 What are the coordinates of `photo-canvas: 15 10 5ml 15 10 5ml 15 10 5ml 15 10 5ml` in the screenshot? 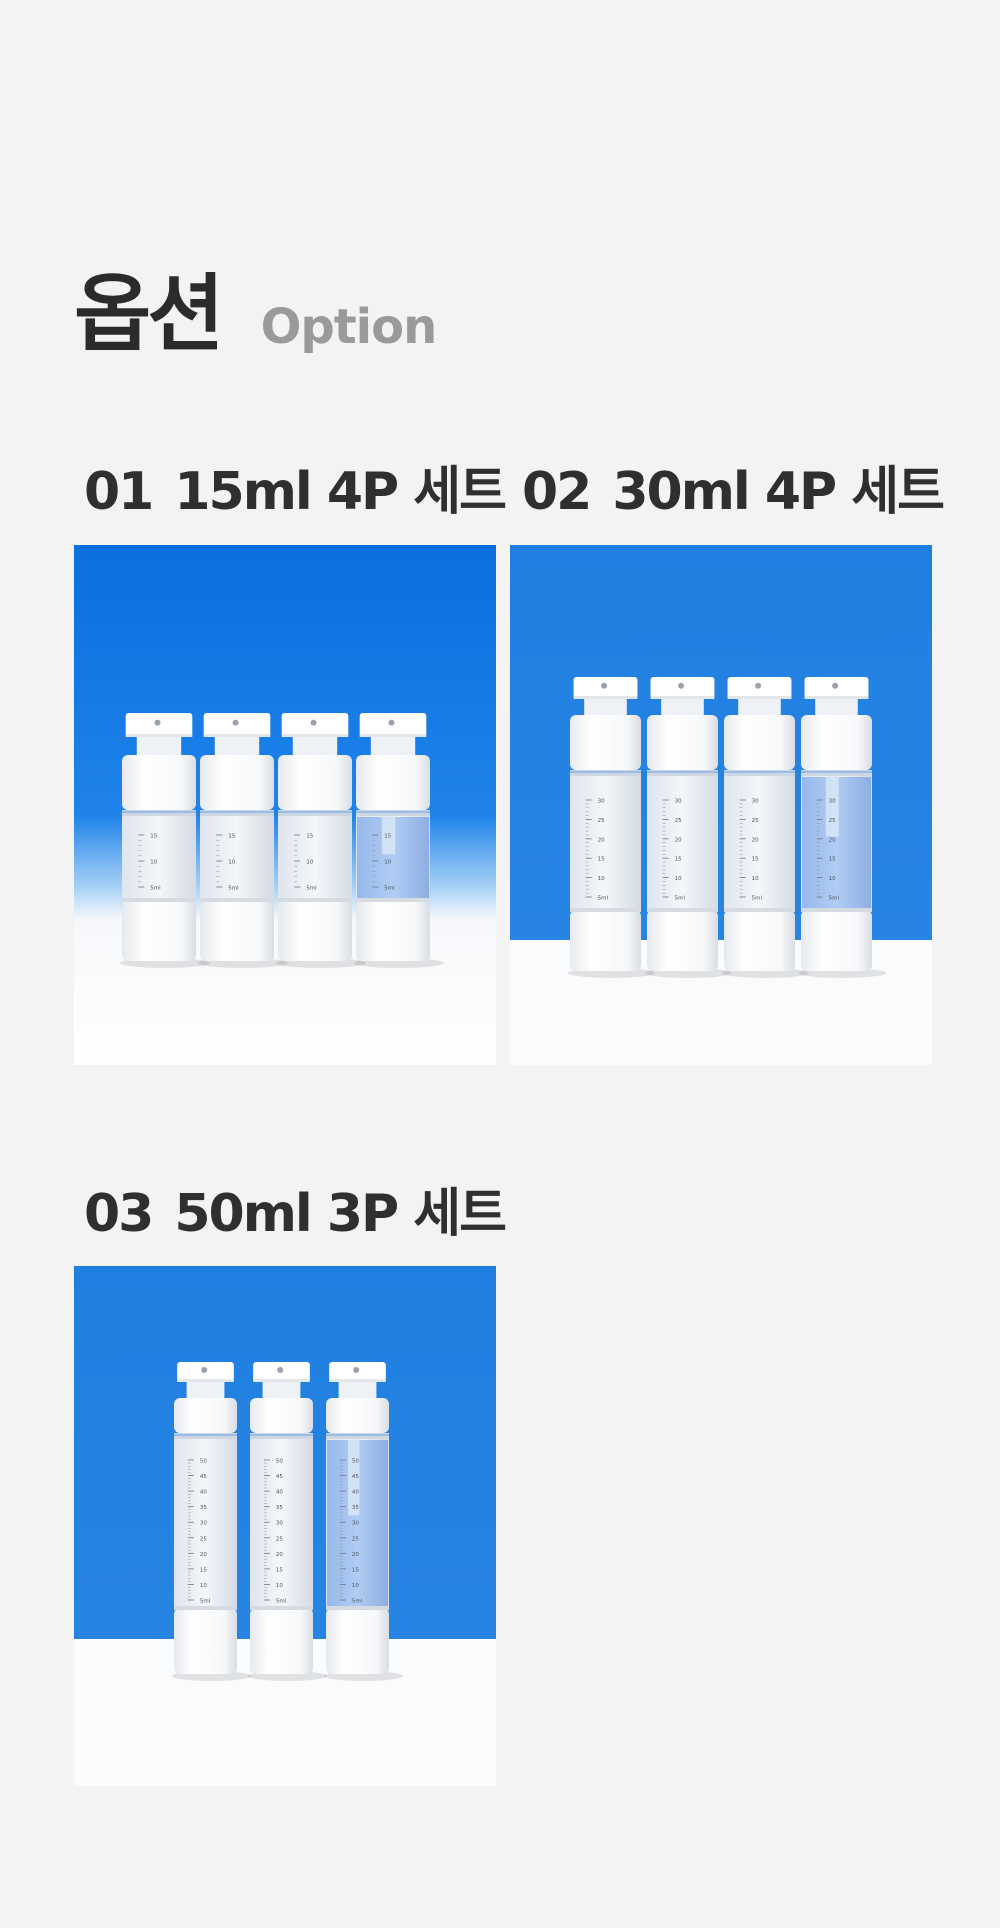 It's located at (285, 805).